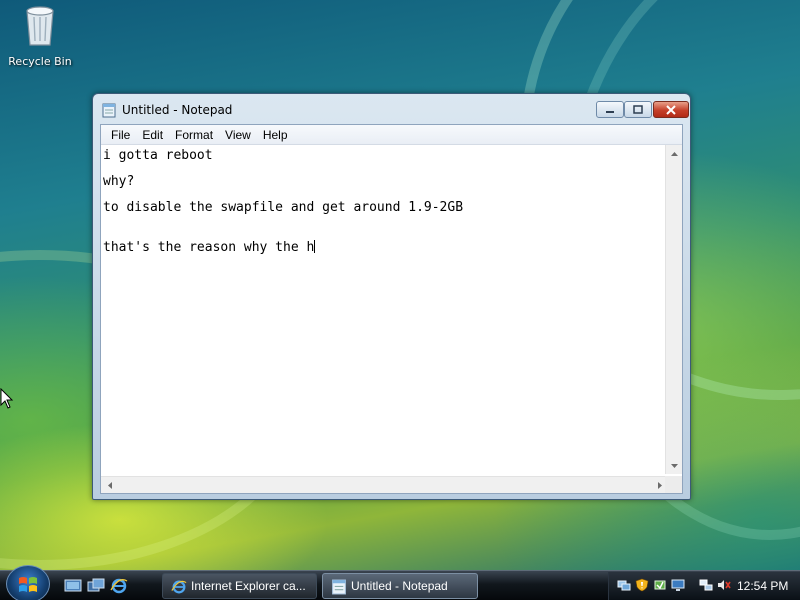  Describe the element at coordinates (119, 181) in the screenshot. I see `text-line: why?` at that location.